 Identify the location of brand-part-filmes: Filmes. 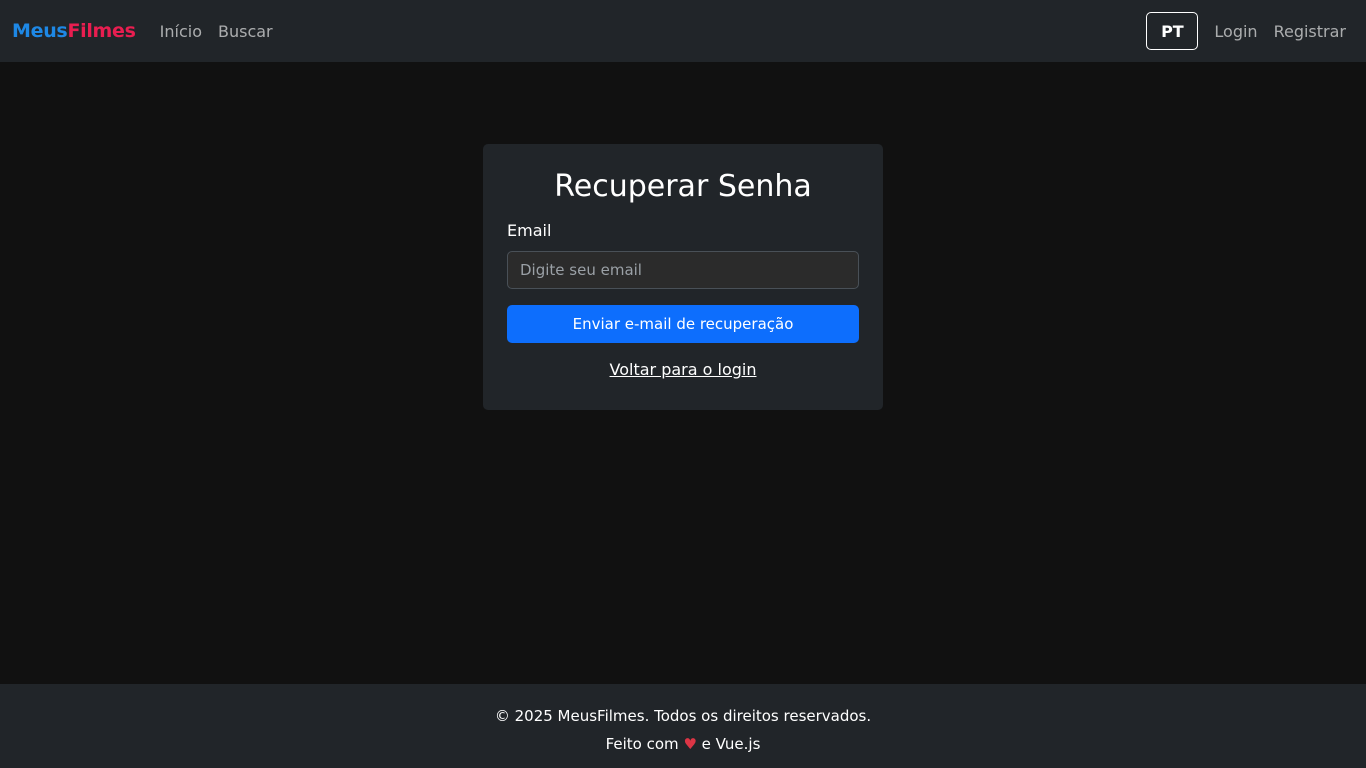
(101, 31).